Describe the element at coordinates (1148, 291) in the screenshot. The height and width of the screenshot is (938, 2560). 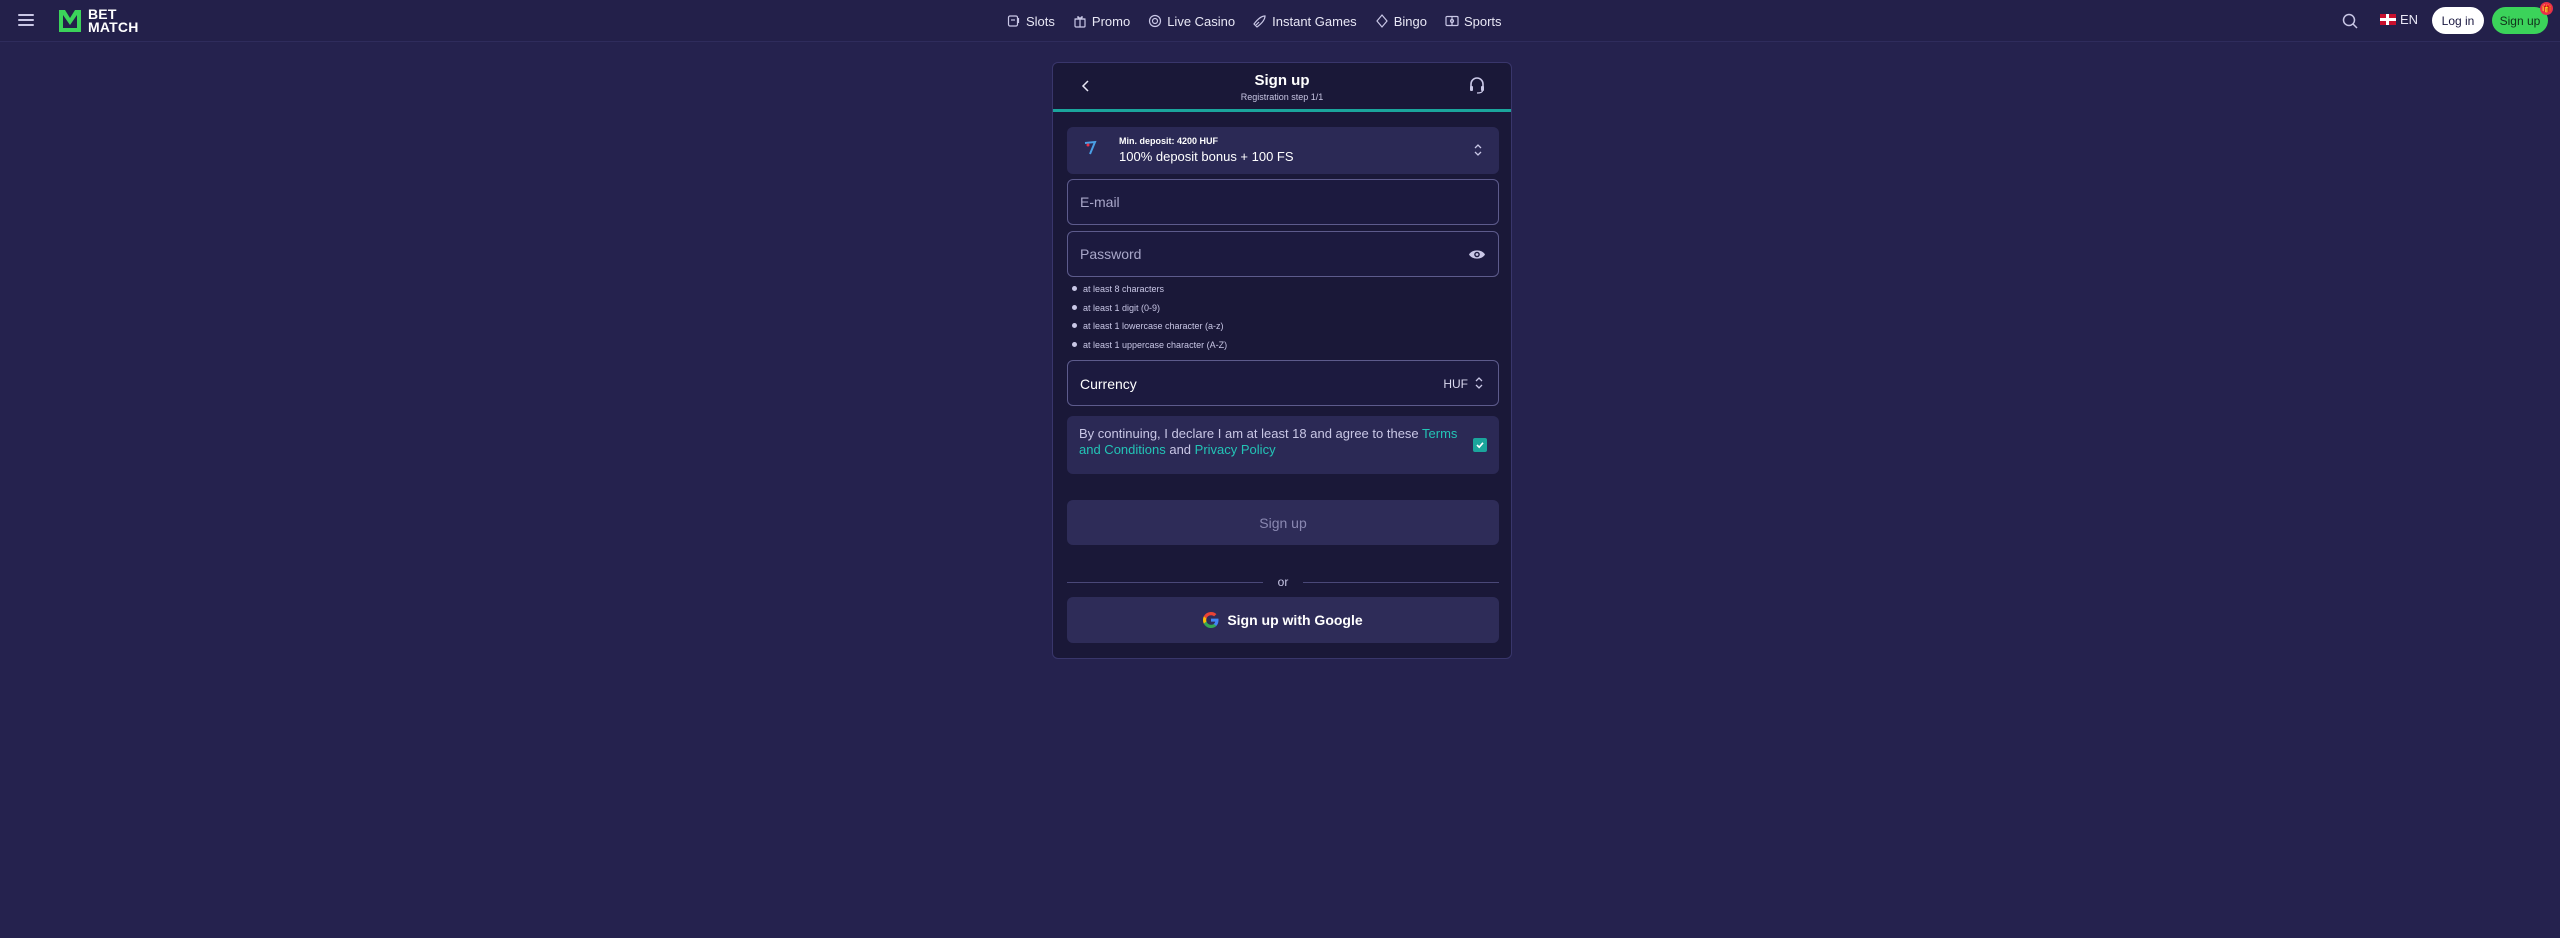
I see `password-rule: at least 8 characters` at that location.